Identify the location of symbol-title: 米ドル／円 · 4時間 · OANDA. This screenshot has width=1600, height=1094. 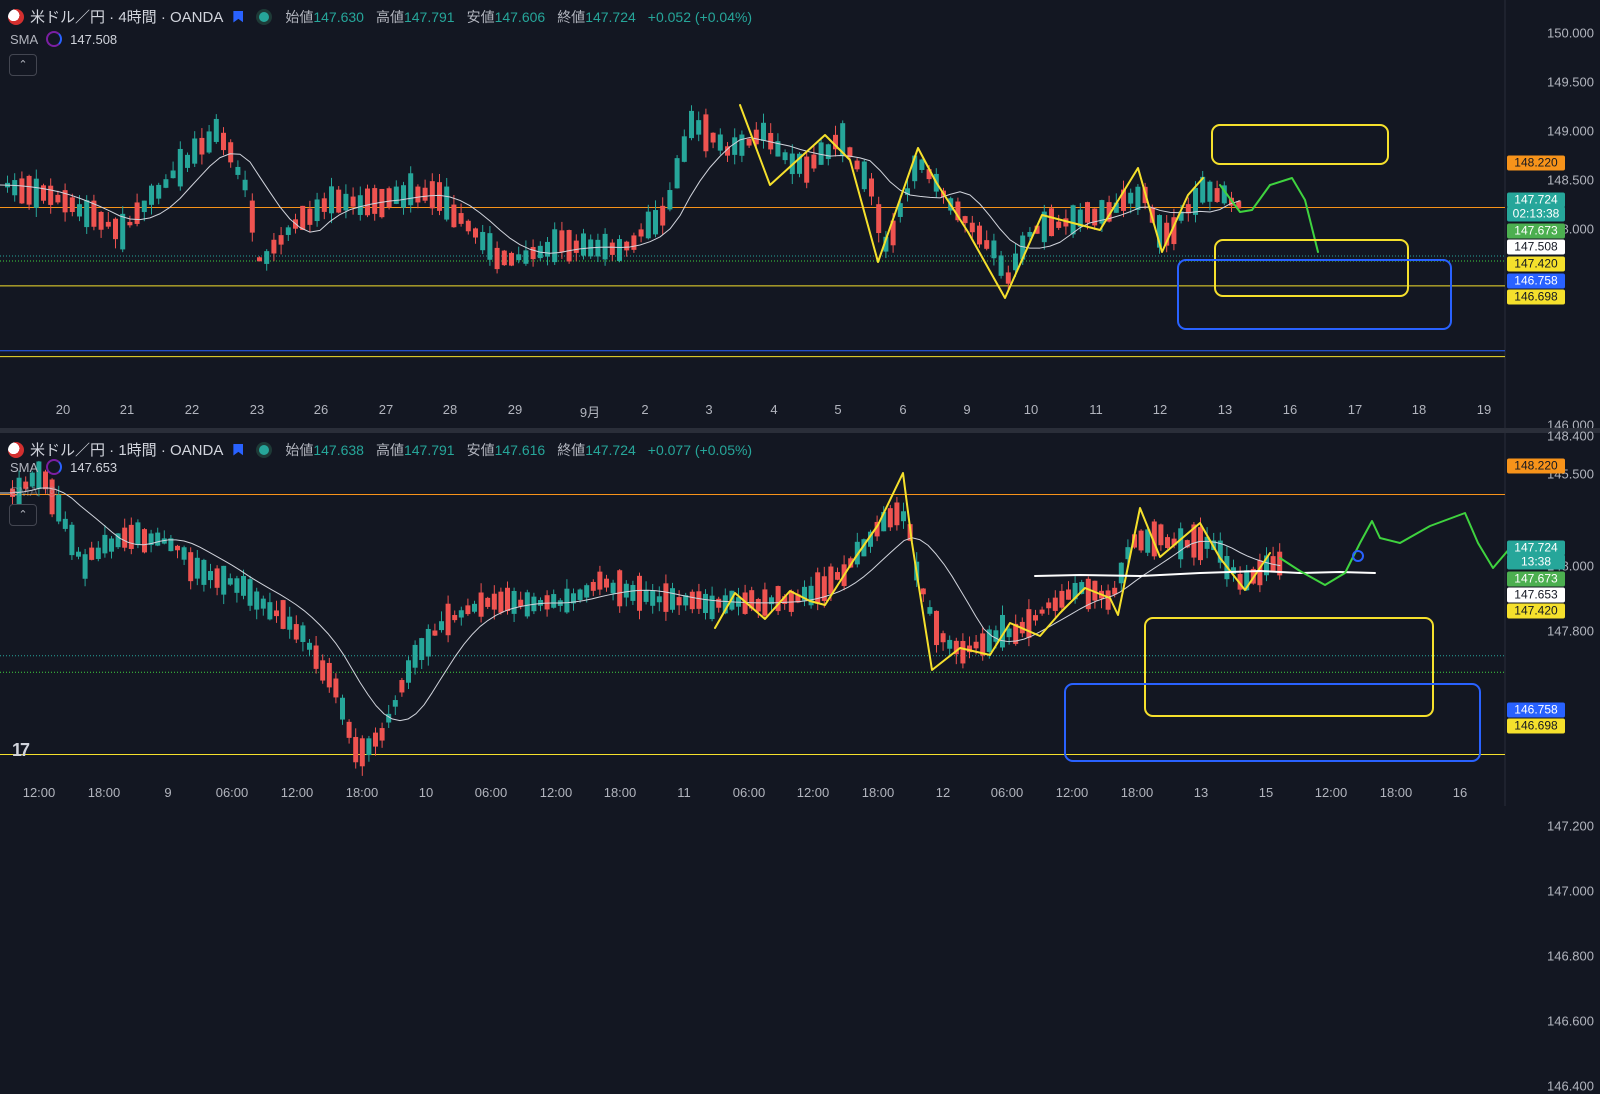
(126, 16).